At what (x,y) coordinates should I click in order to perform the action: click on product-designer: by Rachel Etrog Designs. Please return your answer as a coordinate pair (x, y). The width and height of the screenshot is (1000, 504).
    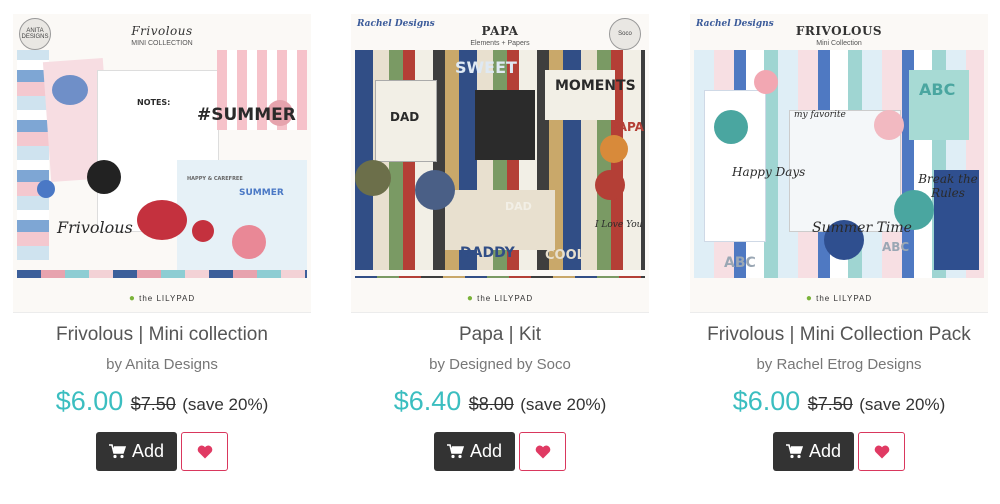
    Looking at the image, I should click on (839, 365).